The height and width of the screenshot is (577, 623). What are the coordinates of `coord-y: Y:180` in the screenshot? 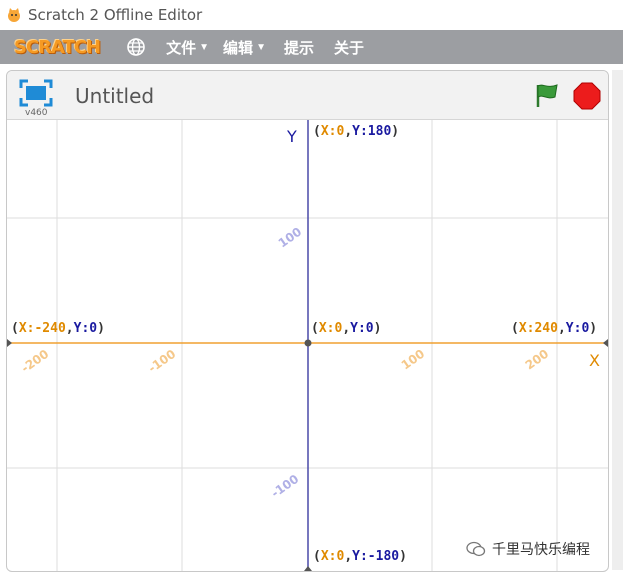 It's located at (372, 131).